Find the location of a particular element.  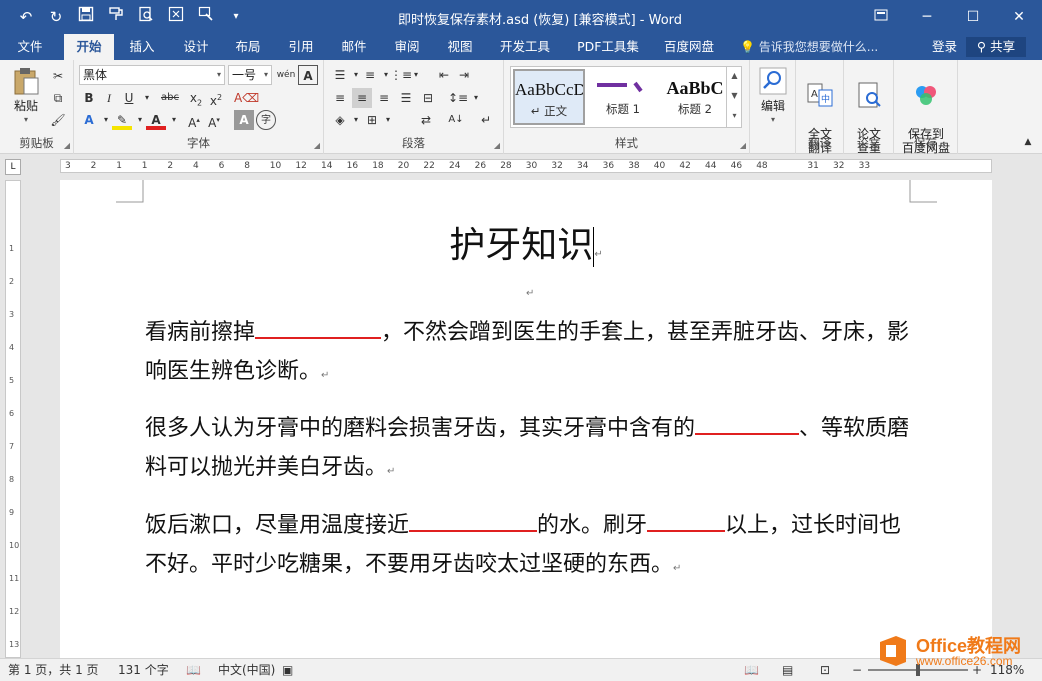

clear-formatting-icon: A⌫ is located at coordinates (246, 98).